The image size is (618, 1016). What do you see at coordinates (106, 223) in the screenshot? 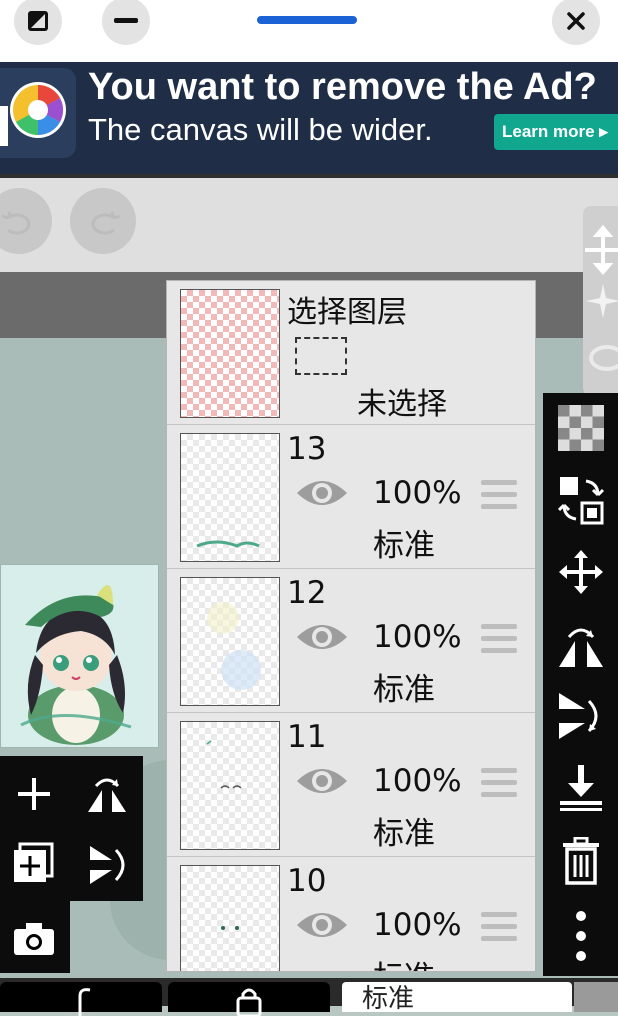
I see `redo-icon` at bounding box center [106, 223].